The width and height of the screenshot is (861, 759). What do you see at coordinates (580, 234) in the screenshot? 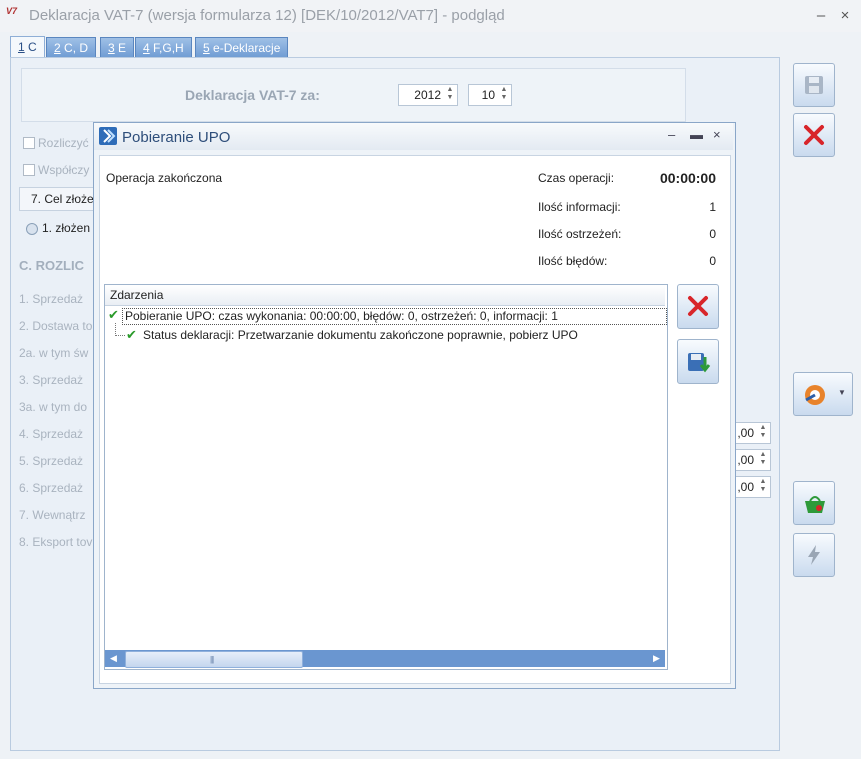
I see `warning-count-label: Ilość ostrzeżeń:` at bounding box center [580, 234].